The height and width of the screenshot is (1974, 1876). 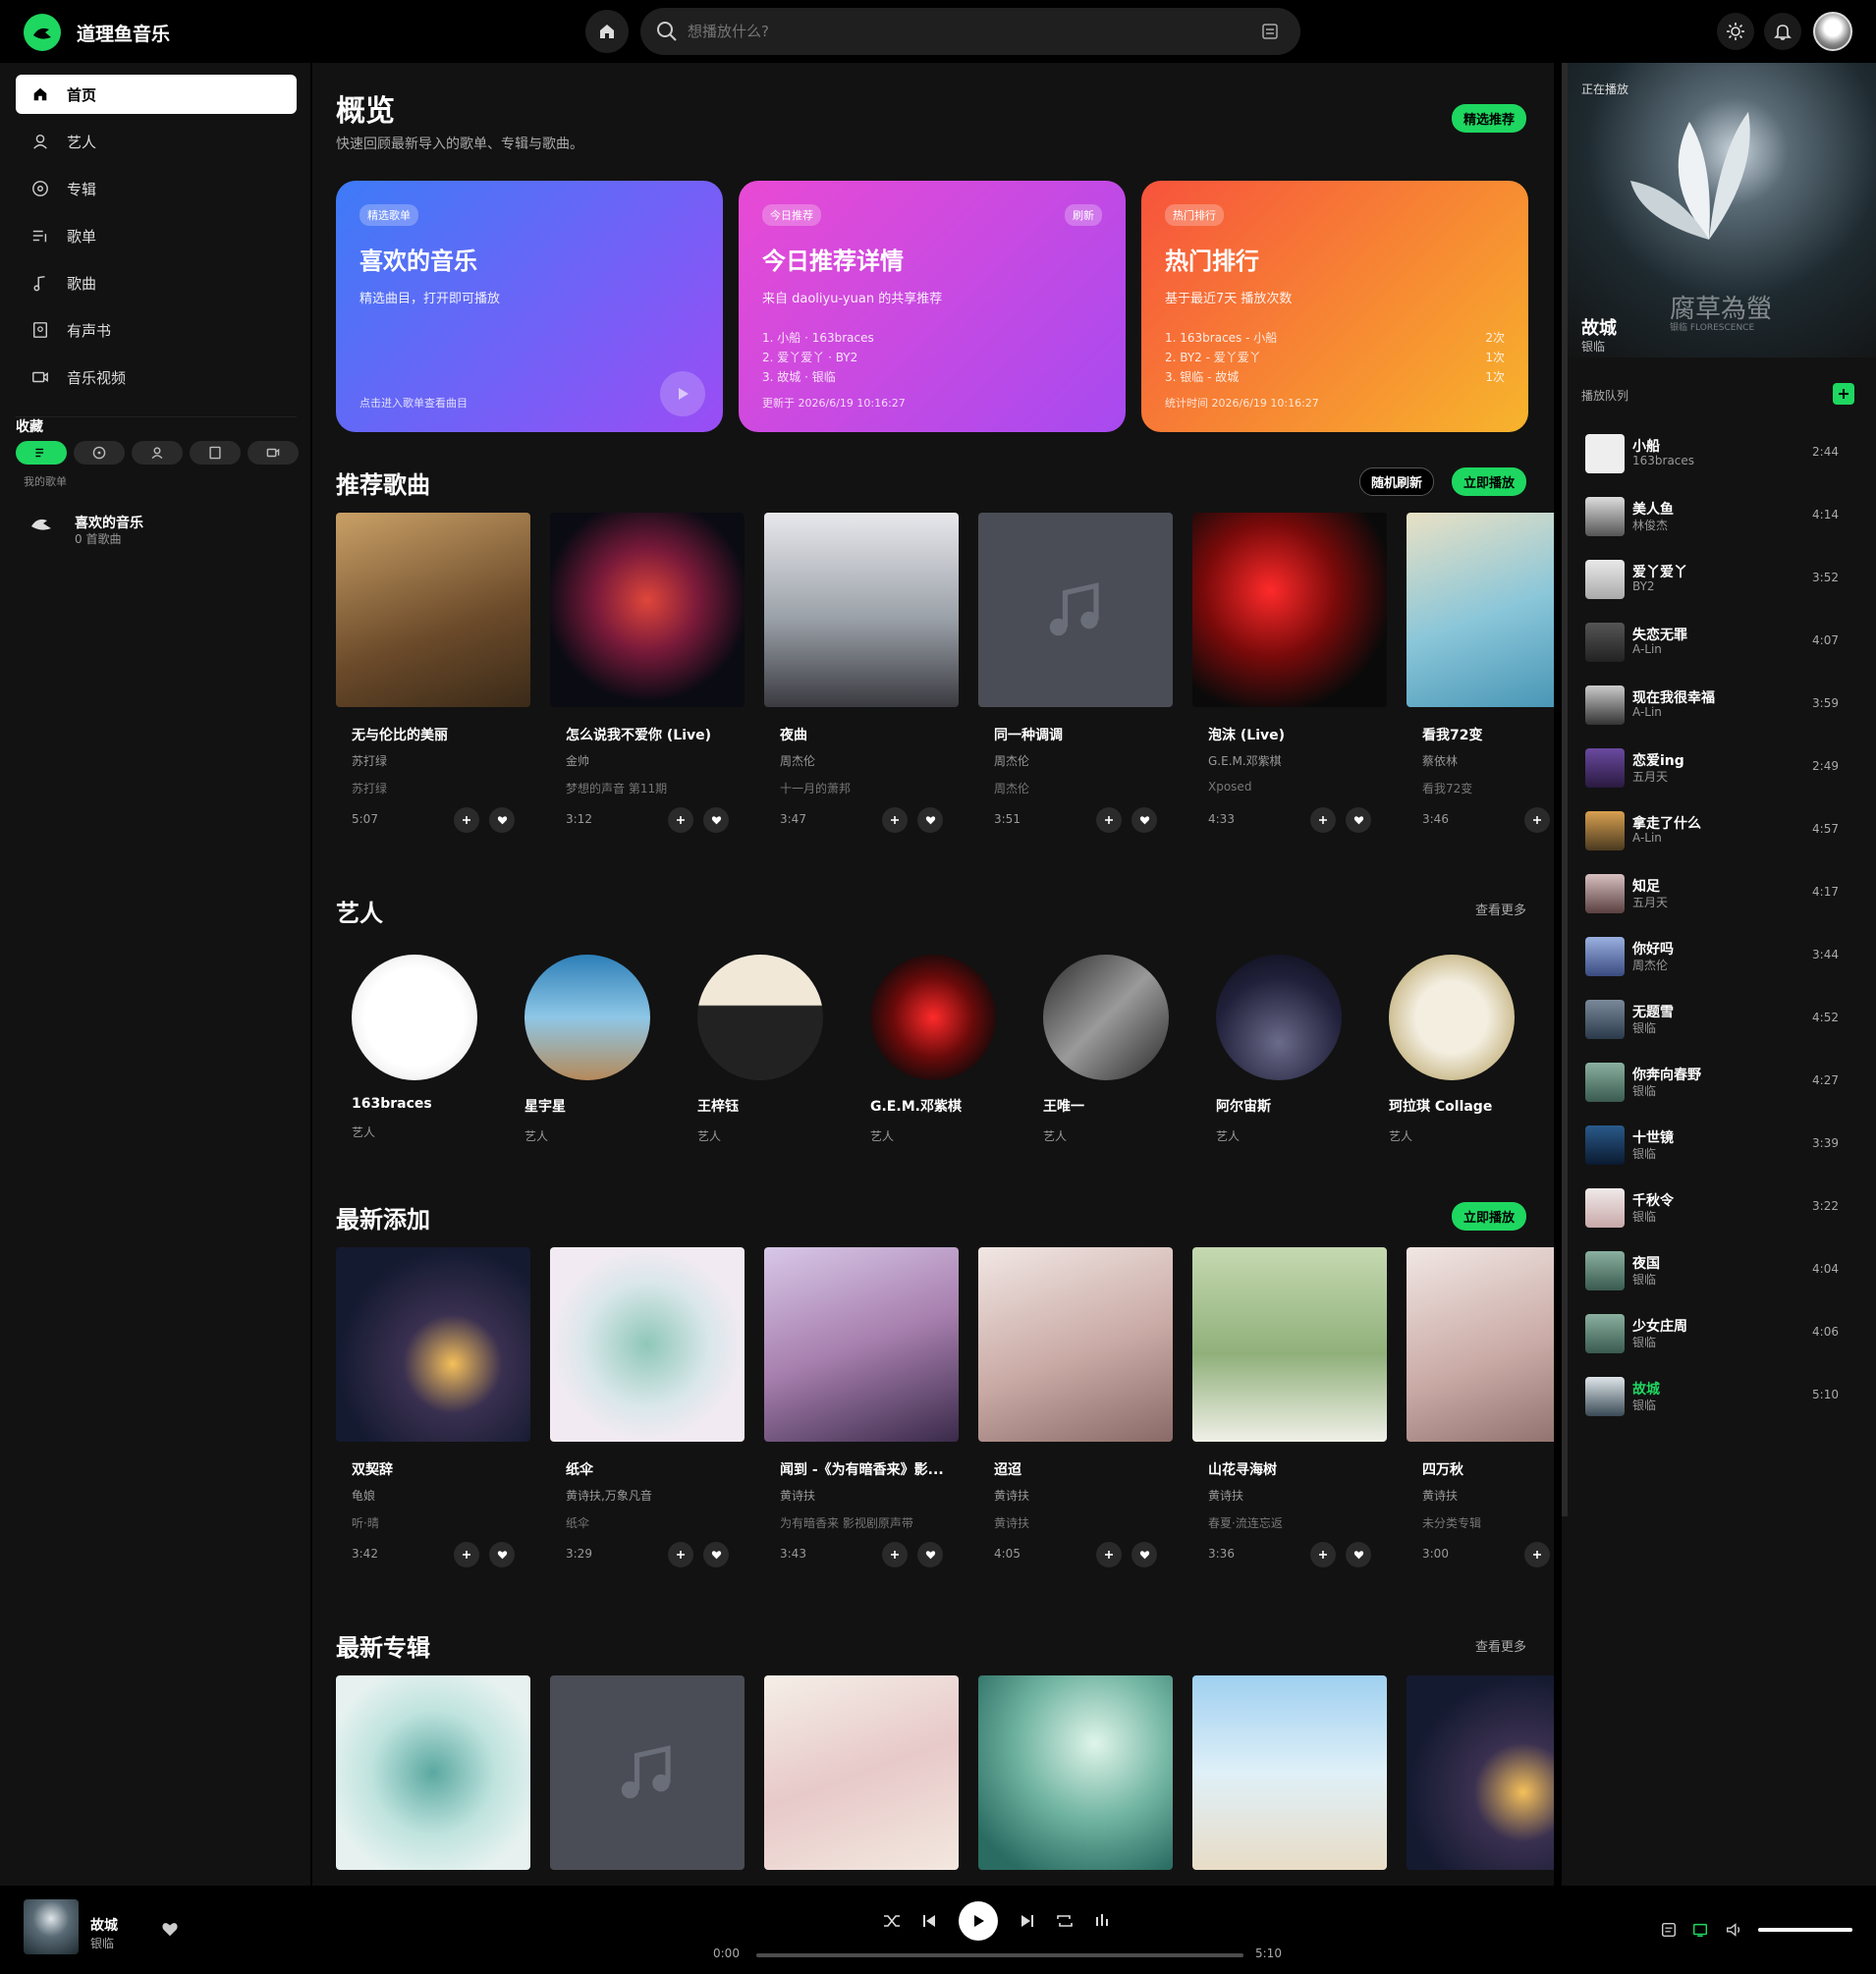 I want to click on previous-icon, so click(x=929, y=1921).